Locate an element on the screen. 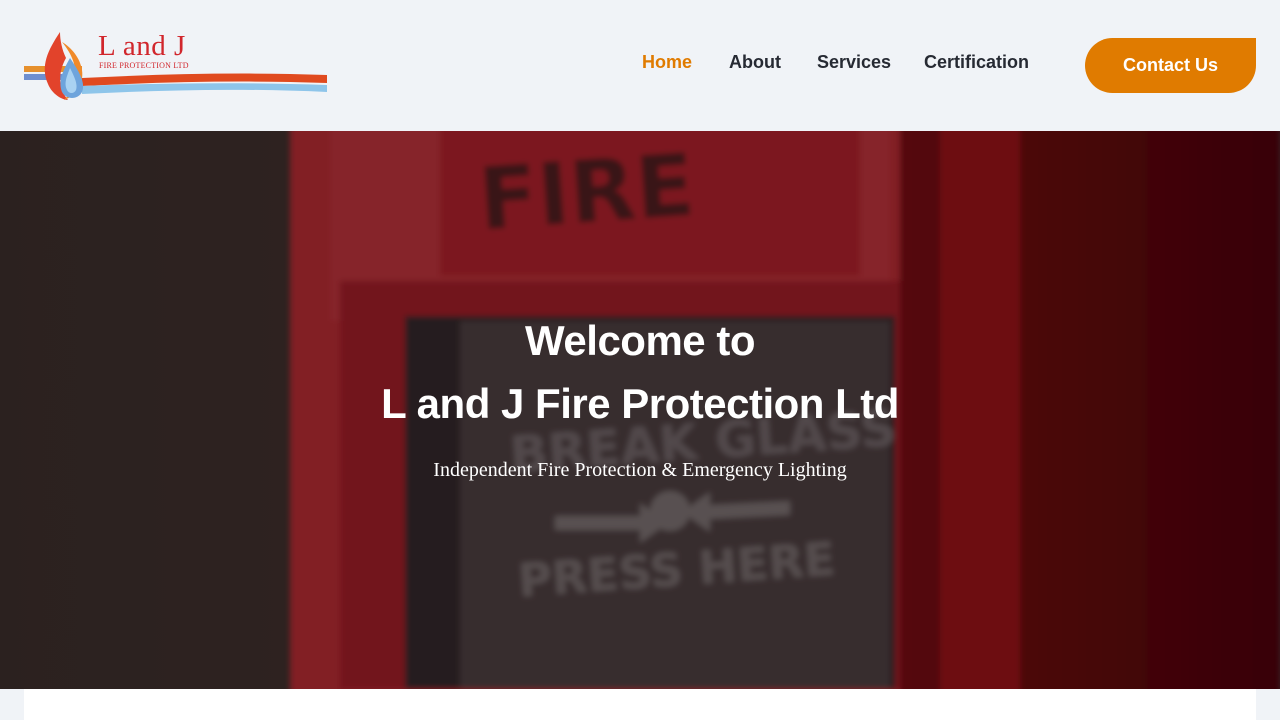  contact-us-button: Contact Us is located at coordinates (1170, 65).